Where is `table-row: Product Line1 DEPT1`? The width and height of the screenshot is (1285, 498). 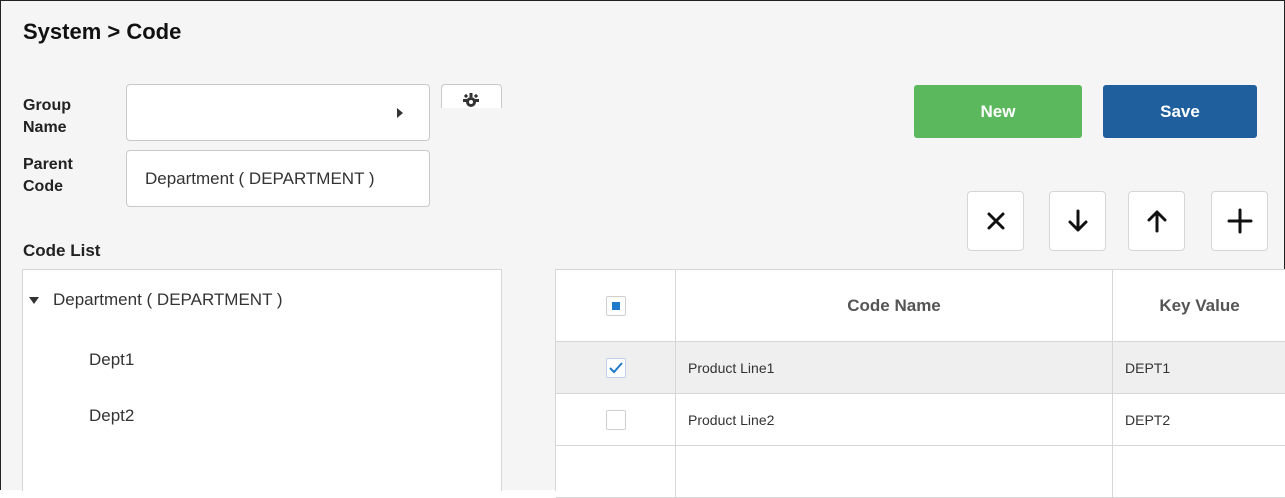 table-row: Product Line1 DEPT1 is located at coordinates (920, 368).